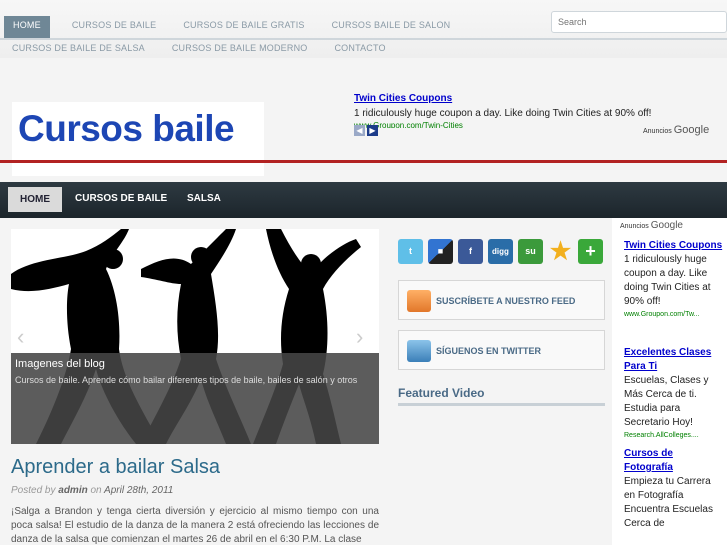 The height and width of the screenshot is (545, 727). Describe the element at coordinates (639, 22) in the screenshot. I see `search-input` at that location.